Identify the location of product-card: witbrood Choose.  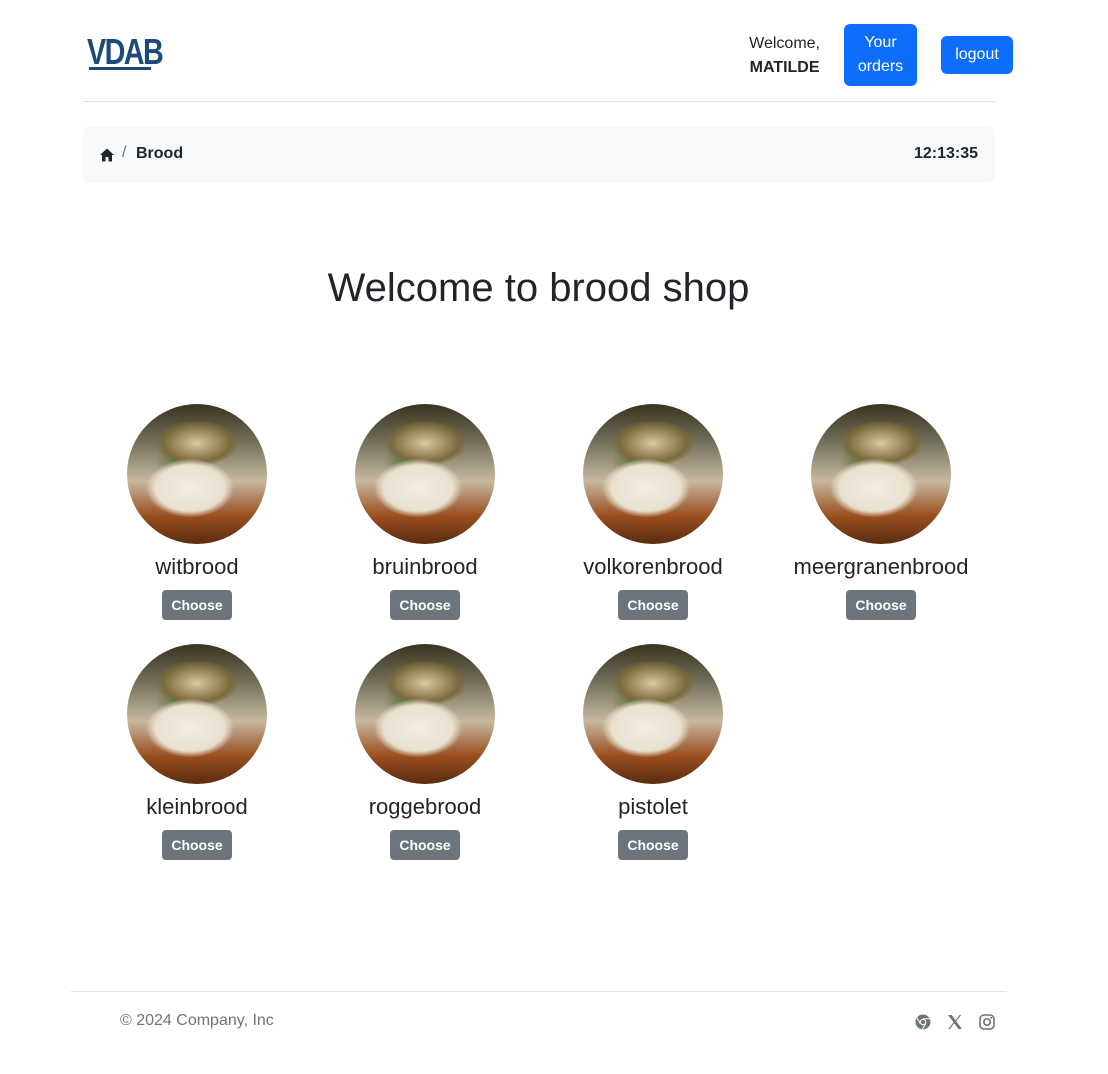
(197, 512).